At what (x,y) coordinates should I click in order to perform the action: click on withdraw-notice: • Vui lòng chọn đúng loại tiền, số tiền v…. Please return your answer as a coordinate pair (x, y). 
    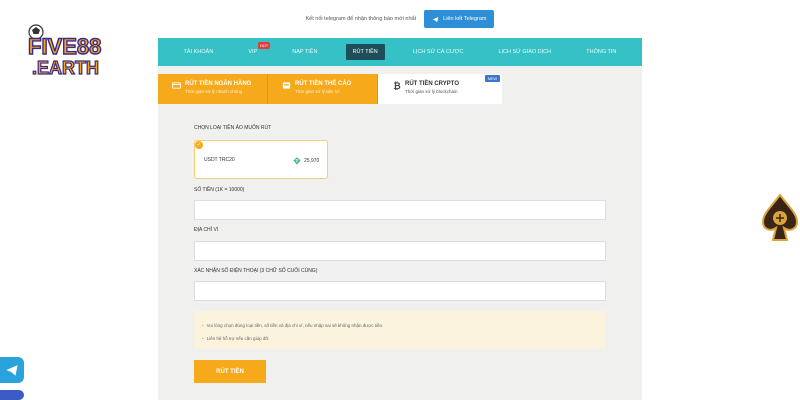
    Looking at the image, I should click on (400, 330).